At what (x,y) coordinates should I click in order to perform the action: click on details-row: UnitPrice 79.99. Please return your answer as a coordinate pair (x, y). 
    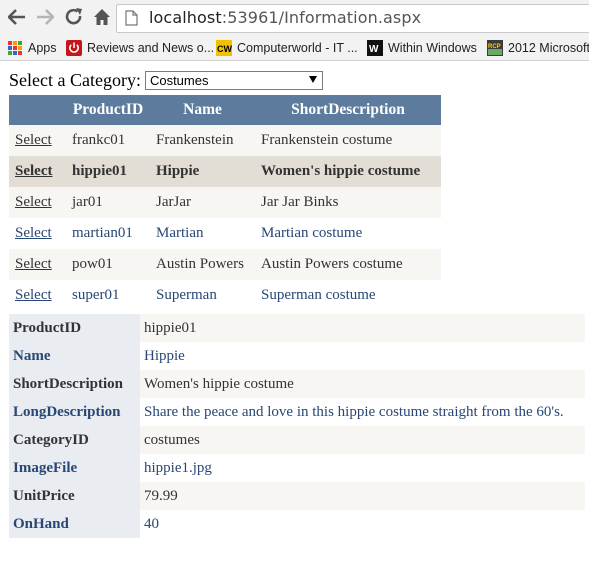
    Looking at the image, I should click on (297, 496).